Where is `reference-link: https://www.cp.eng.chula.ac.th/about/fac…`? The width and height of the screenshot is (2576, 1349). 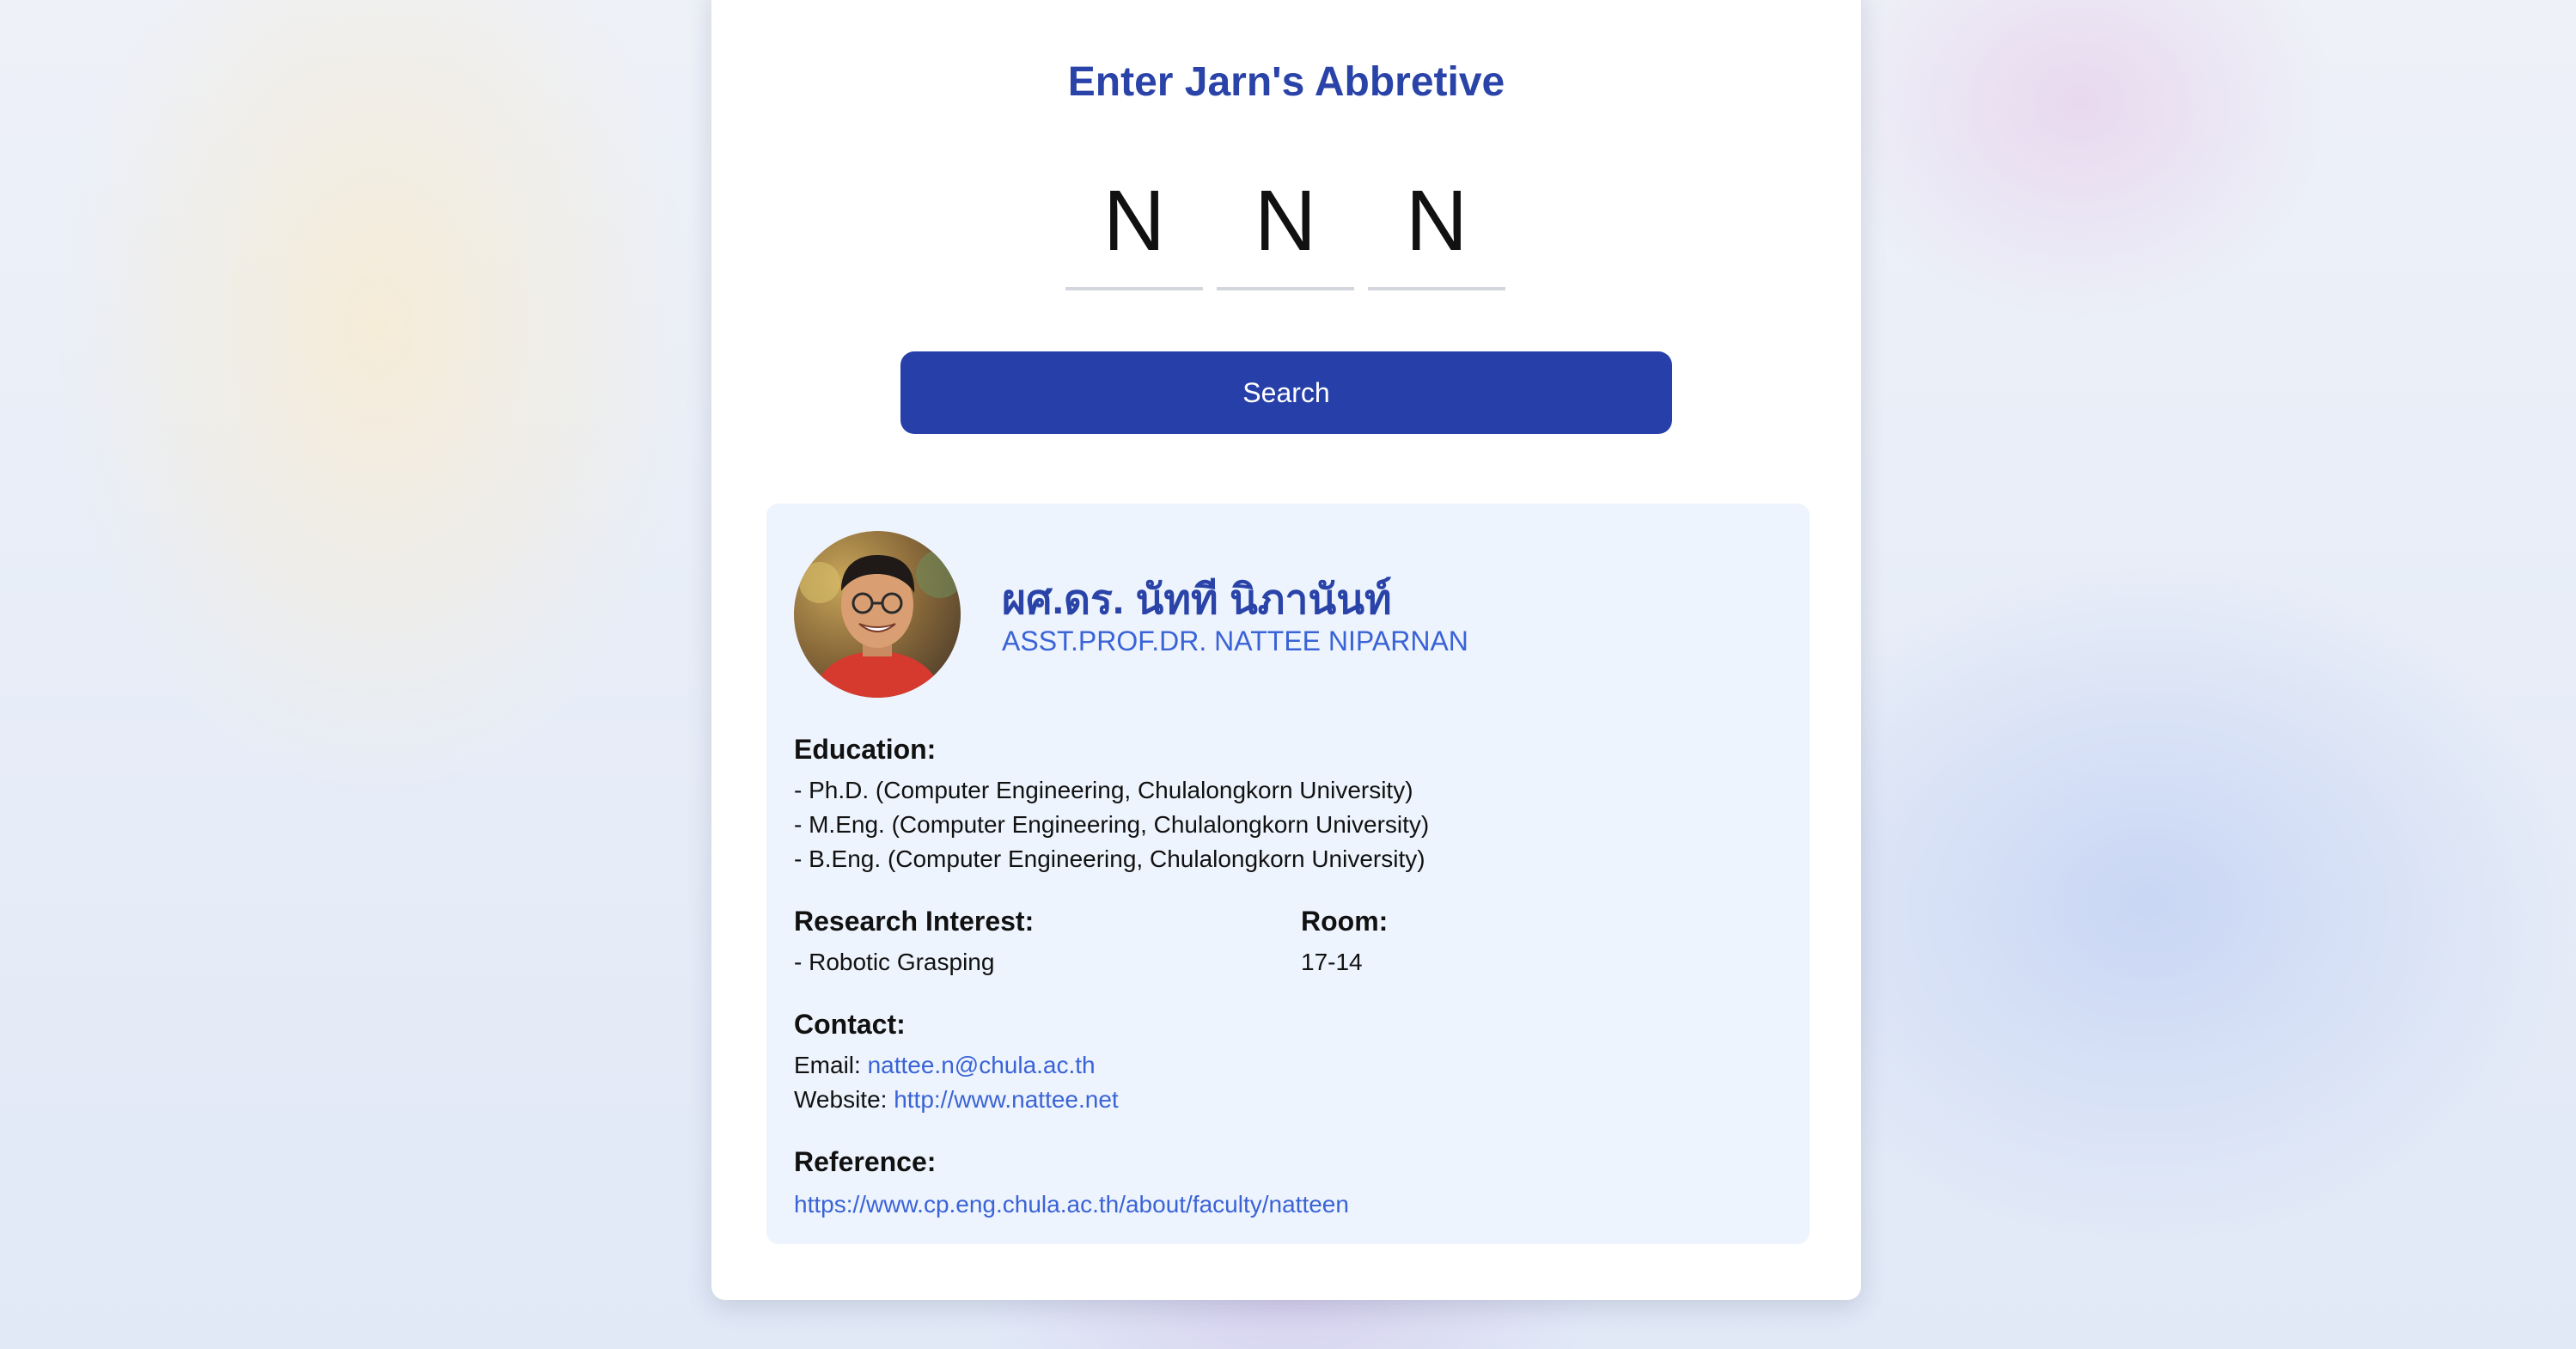
reference-link: https://www.cp.eng.chula.ac.th/about/fac… is located at coordinates (1071, 1205).